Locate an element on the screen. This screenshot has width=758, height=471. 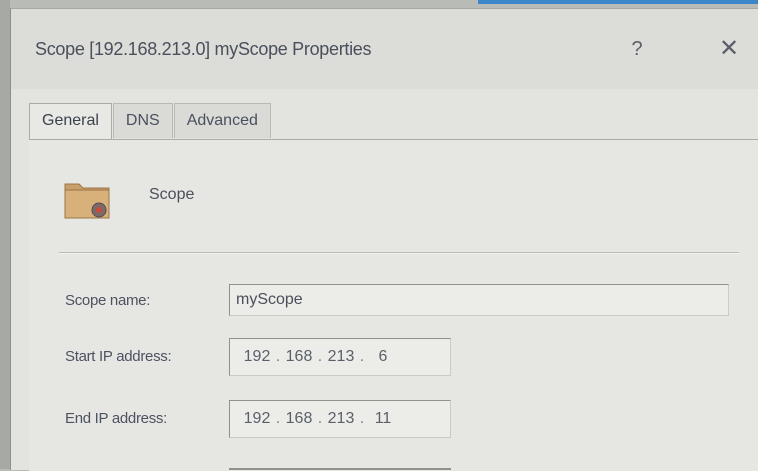
next-field-edge is located at coordinates (340, 469).